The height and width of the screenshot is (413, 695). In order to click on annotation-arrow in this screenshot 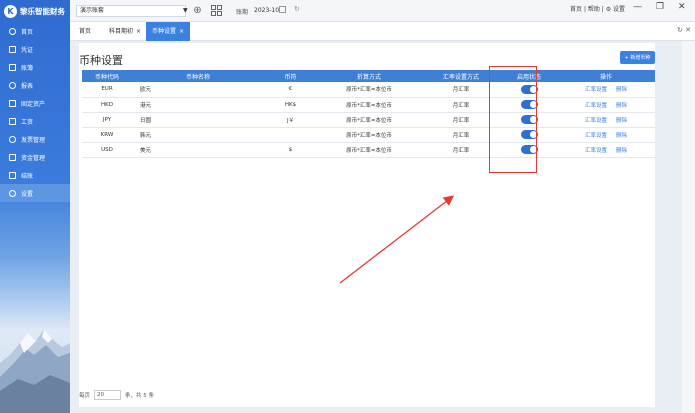, I will do `click(397, 239)`.